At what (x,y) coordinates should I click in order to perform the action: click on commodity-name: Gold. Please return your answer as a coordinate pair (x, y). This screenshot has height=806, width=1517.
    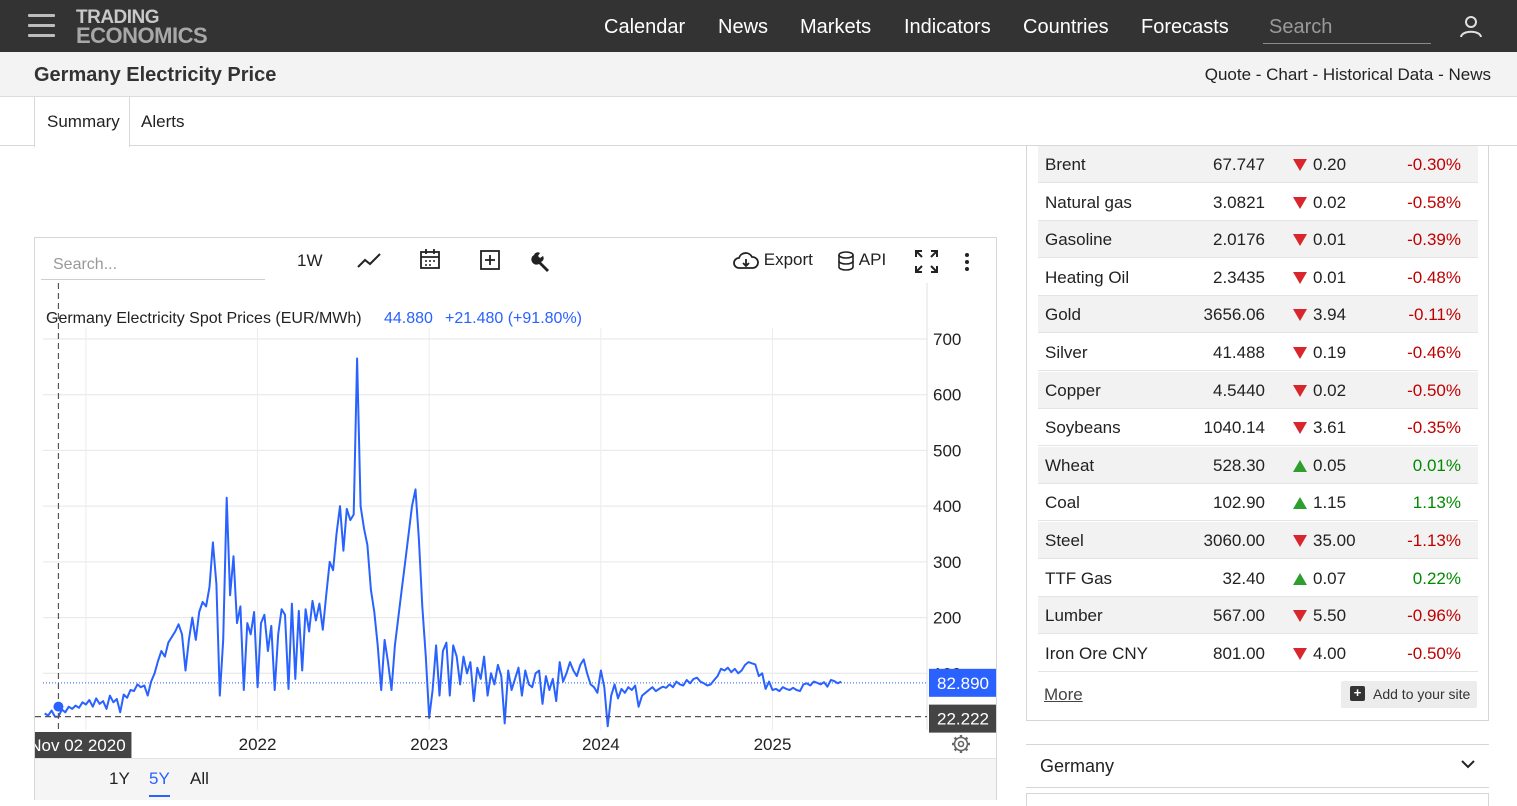
    Looking at the image, I should click on (1063, 315).